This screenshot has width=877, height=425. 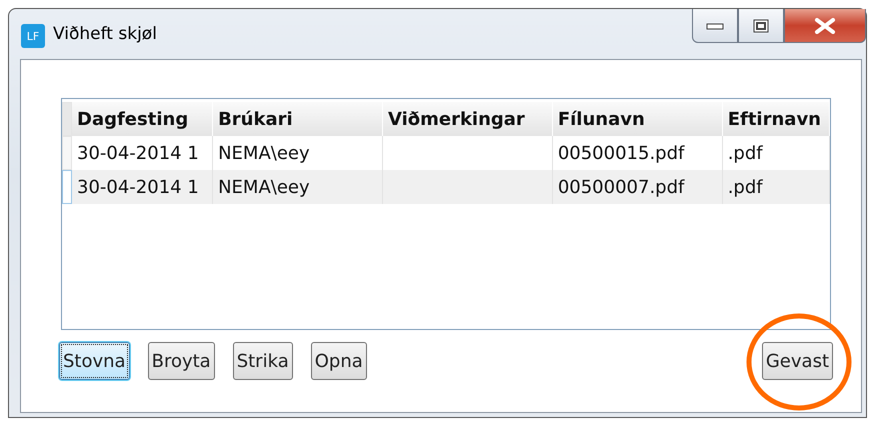 I want to click on maximize-icon, so click(x=761, y=25).